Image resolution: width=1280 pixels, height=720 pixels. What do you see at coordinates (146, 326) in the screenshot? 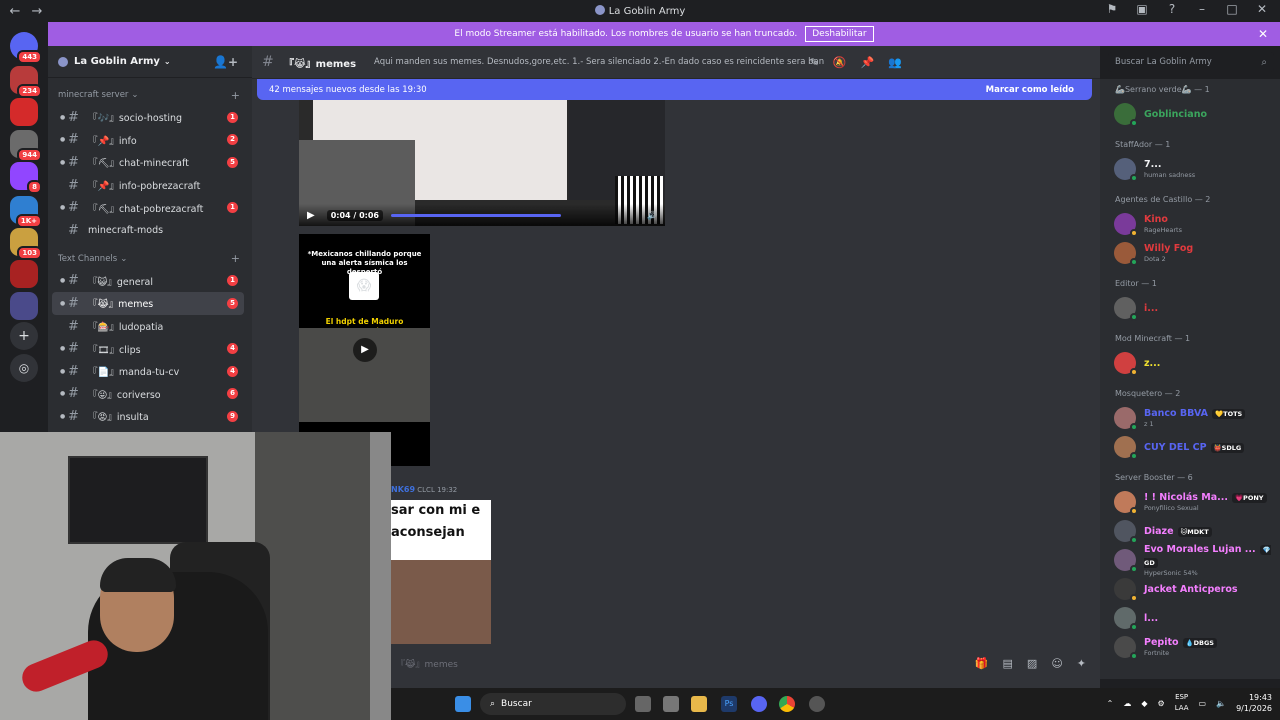
I see `channel-item: # 『🎰』ludopatia` at bounding box center [146, 326].